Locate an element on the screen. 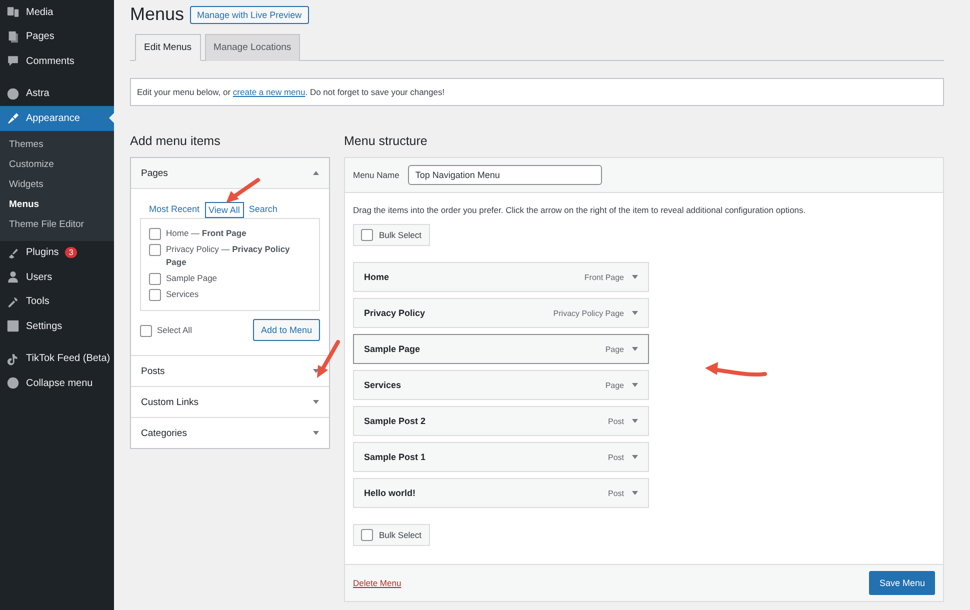 The width and height of the screenshot is (970, 610). accordion-header: Custom Links is located at coordinates (230, 402).